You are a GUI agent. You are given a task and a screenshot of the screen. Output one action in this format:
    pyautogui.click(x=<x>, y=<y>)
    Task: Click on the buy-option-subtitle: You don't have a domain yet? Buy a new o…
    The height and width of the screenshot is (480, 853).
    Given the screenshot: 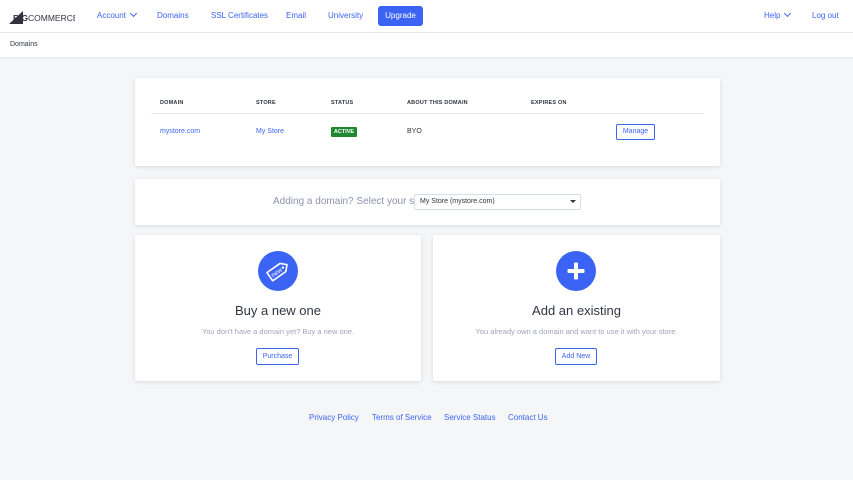 What is the action you would take?
    pyautogui.click(x=278, y=331)
    